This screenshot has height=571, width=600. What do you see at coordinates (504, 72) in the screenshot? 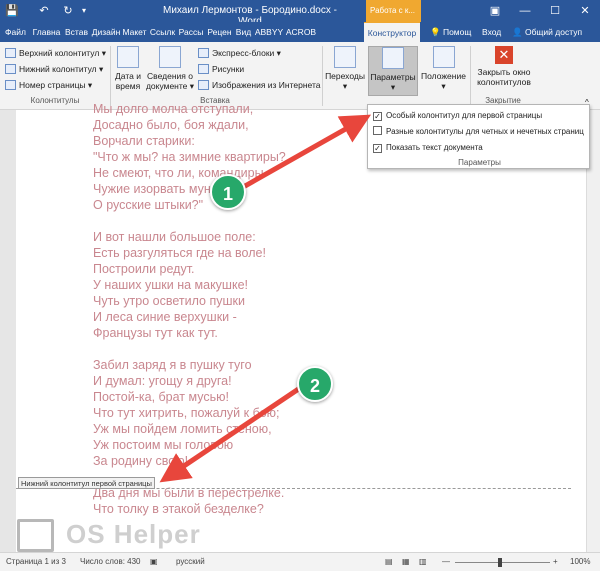
I see `close-label-1: Закрыть окно` at bounding box center [504, 72].